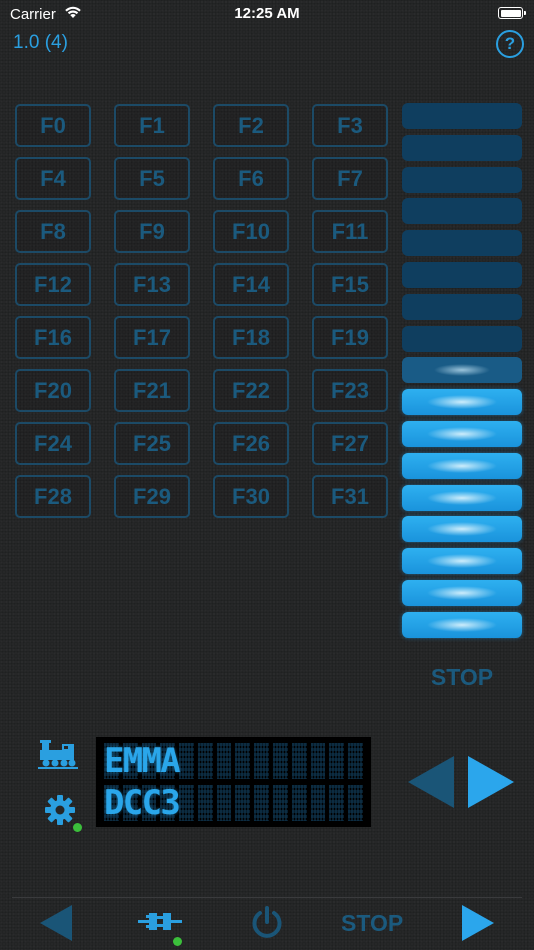 Image resolution: width=534 pixels, height=950 pixels. What do you see at coordinates (177, 941) in the screenshot?
I see `connection-status-dot` at bounding box center [177, 941].